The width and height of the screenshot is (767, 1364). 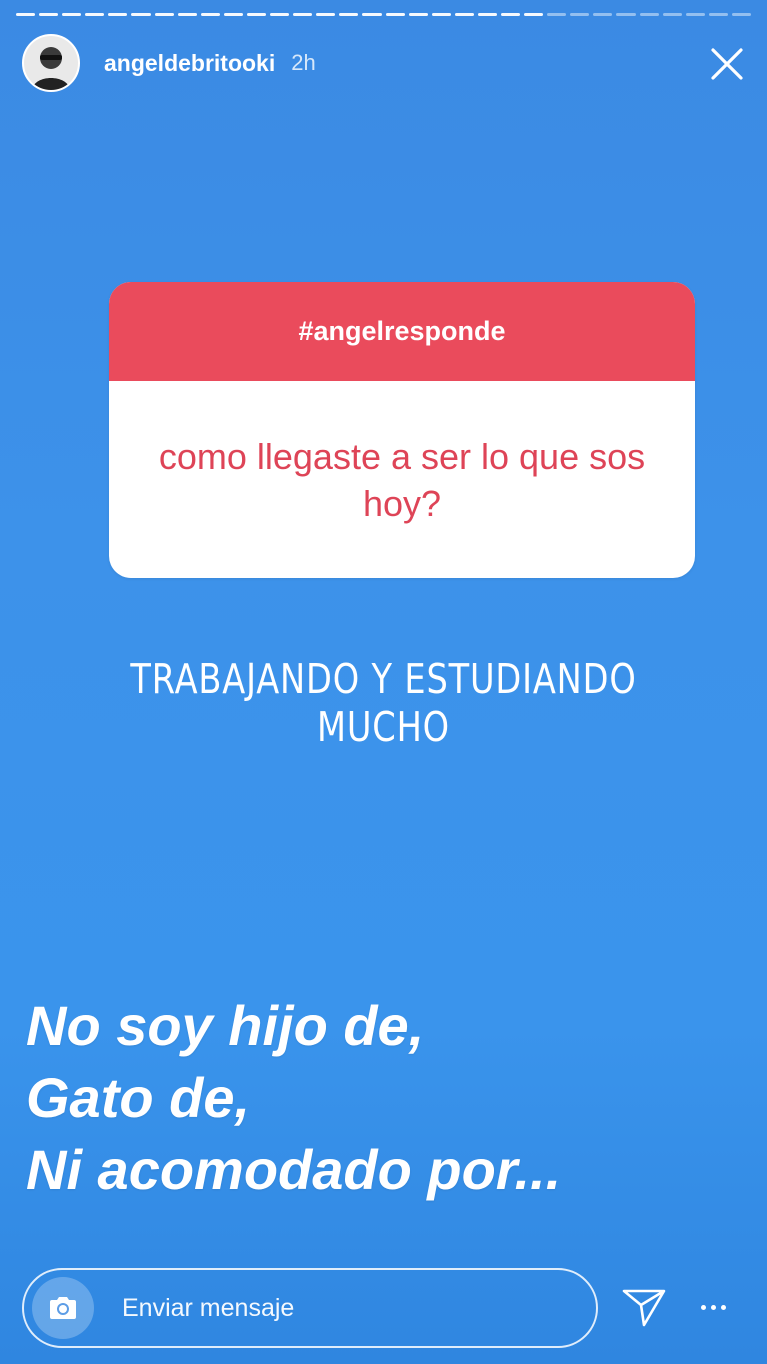 I want to click on camera-button, so click(x=63, y=1308).